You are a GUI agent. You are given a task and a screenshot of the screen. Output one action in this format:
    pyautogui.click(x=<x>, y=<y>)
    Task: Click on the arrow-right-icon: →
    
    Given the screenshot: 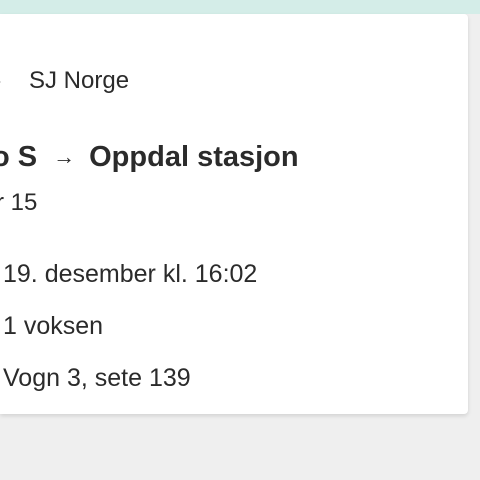 What is the action you would take?
    pyautogui.click(x=64, y=156)
    